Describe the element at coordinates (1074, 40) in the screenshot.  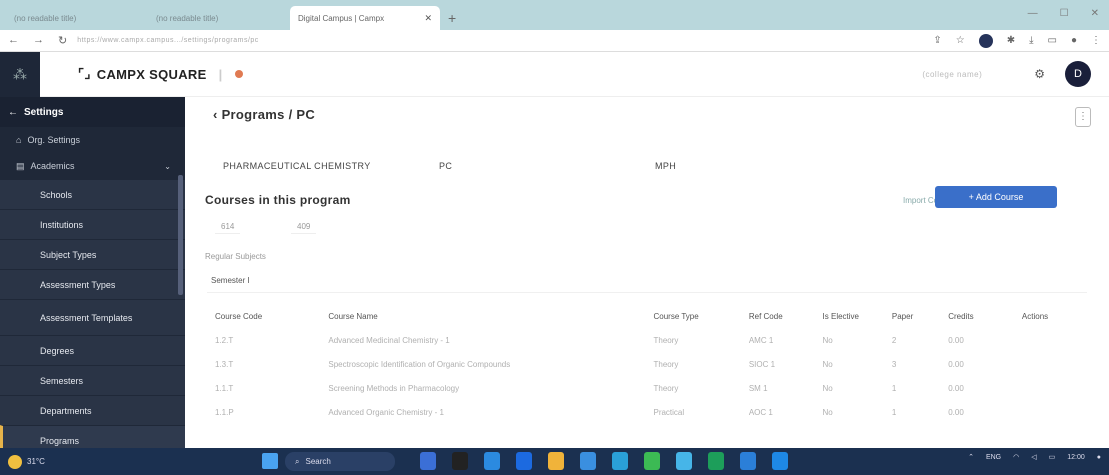
I see `profile-icon: ●` at that location.